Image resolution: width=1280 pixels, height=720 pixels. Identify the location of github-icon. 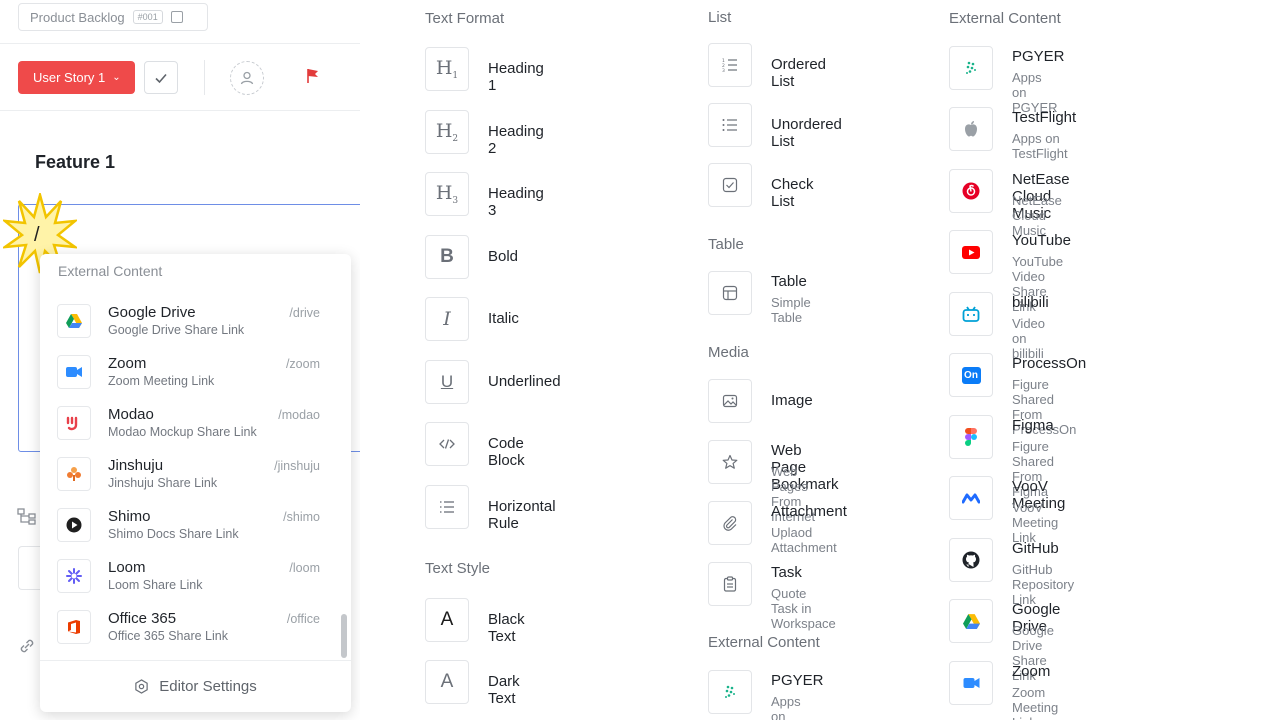
(971, 560).